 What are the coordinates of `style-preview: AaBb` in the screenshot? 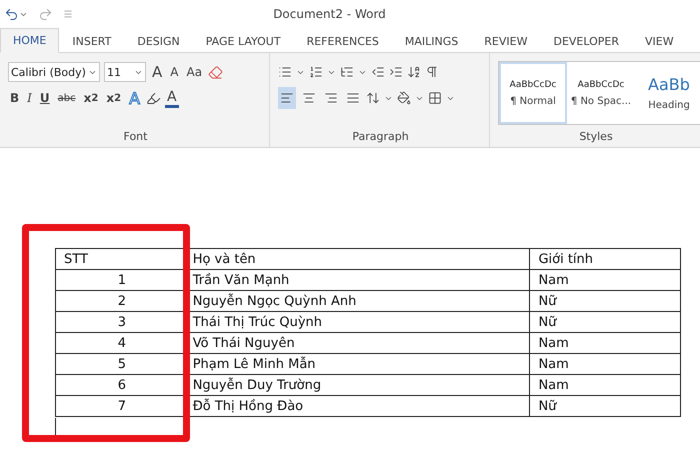 It's located at (669, 84).